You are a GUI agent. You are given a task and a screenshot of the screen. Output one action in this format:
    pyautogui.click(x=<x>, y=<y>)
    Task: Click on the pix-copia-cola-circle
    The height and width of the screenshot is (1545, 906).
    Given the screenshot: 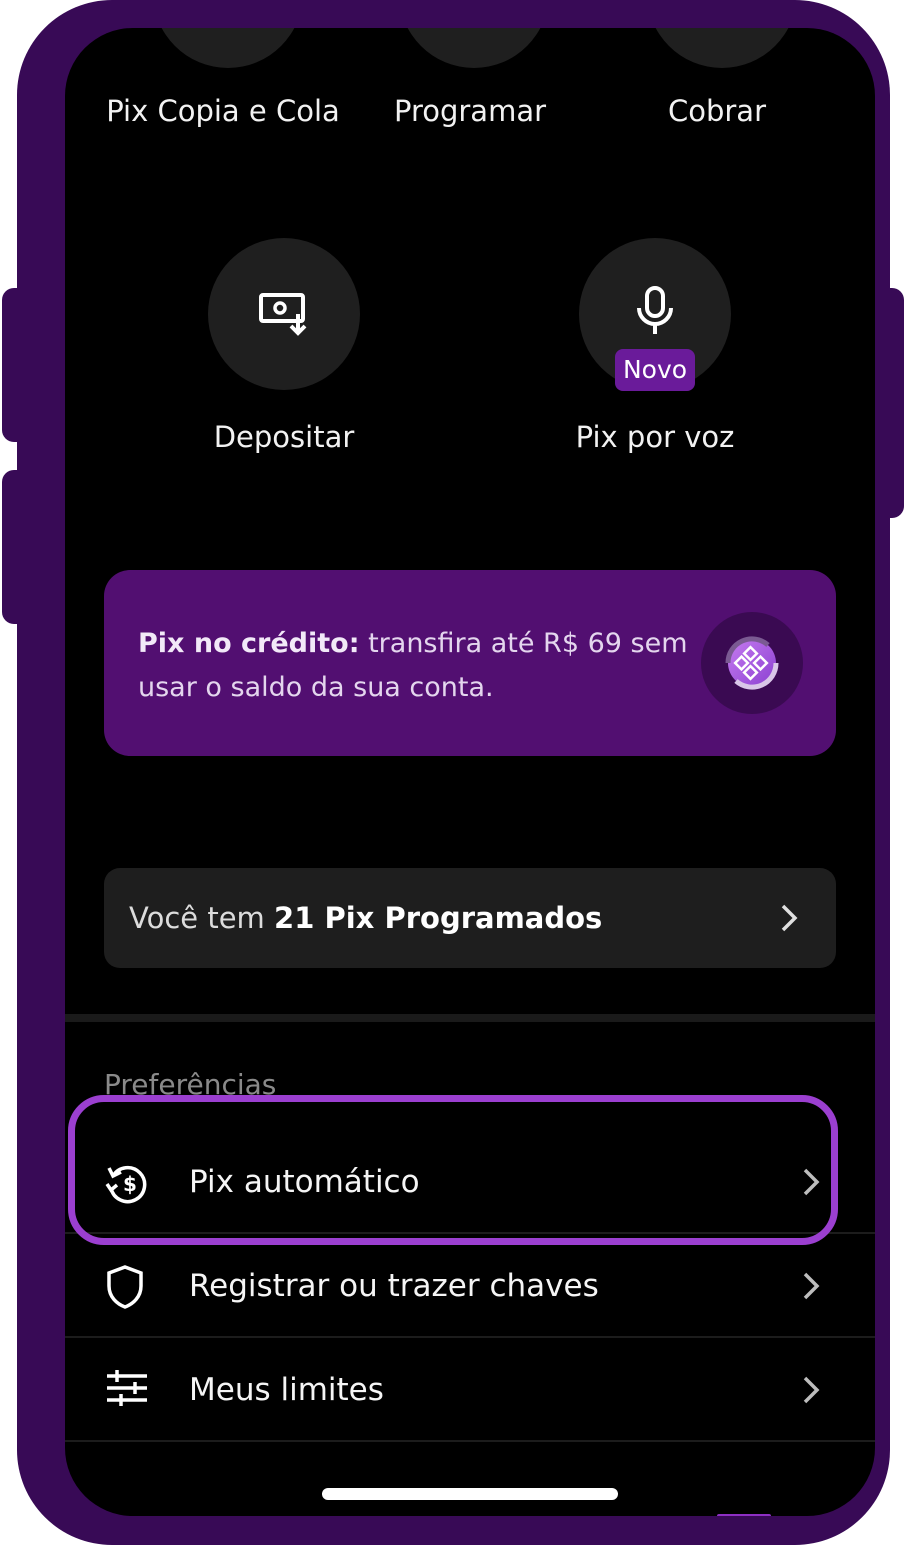 What is the action you would take?
    pyautogui.click(x=228, y=48)
    